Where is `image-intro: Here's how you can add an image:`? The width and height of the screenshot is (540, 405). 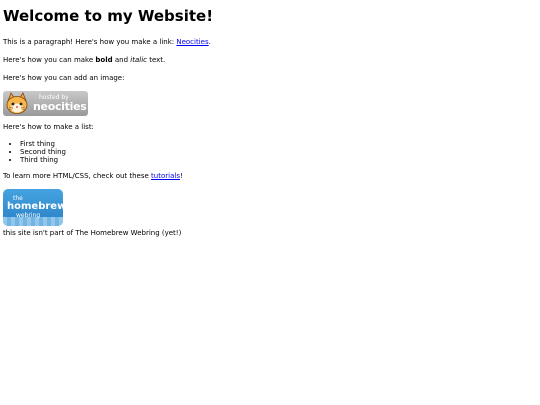
image-intro: Here's how you can add an image: is located at coordinates (64, 78).